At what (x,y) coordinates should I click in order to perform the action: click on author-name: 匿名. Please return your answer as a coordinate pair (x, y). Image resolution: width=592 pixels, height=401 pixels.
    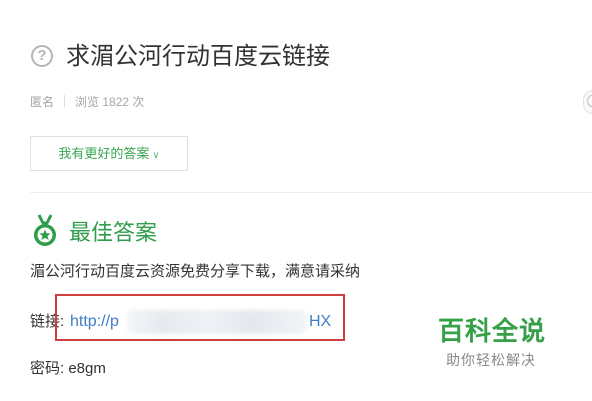
    Looking at the image, I should click on (42, 102).